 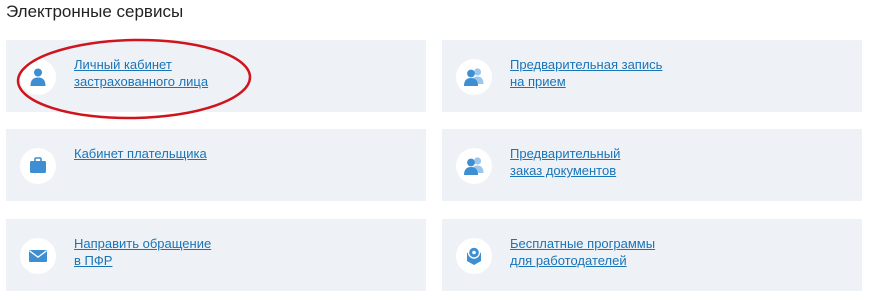 What do you see at coordinates (586, 64) in the screenshot?
I see `service-link-line1: Предварительная запись` at bounding box center [586, 64].